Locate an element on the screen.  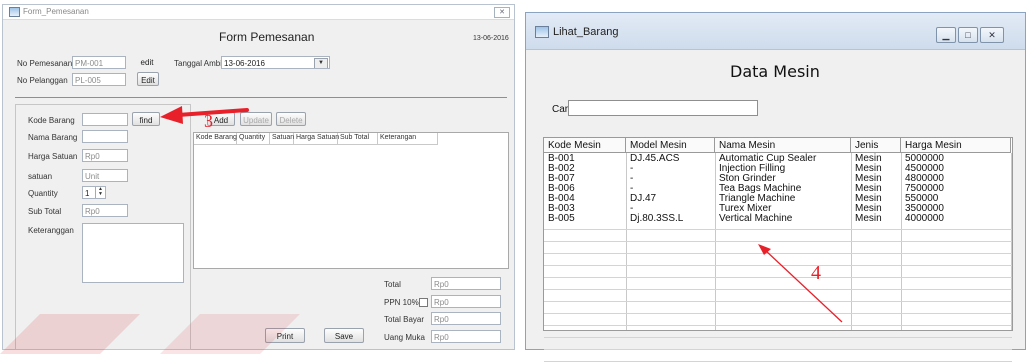
left-window-title: Form_Pemesanan is located at coordinates (56, 11).